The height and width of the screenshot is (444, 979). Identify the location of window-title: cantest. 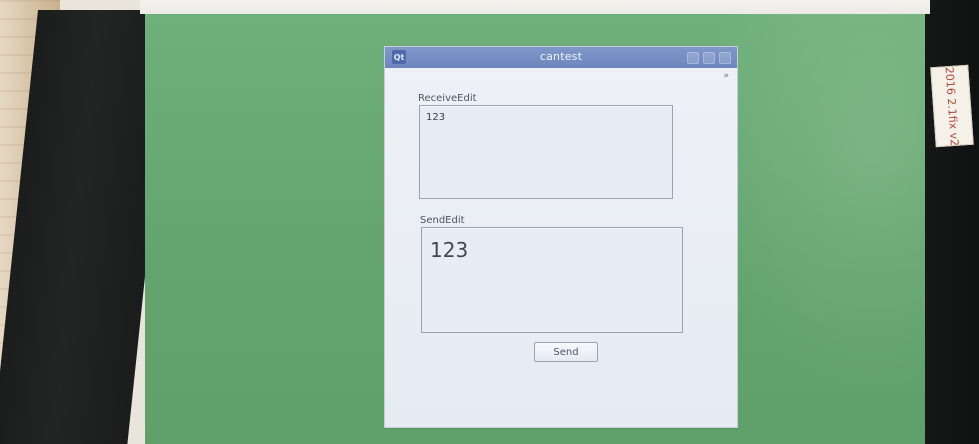
(561, 56).